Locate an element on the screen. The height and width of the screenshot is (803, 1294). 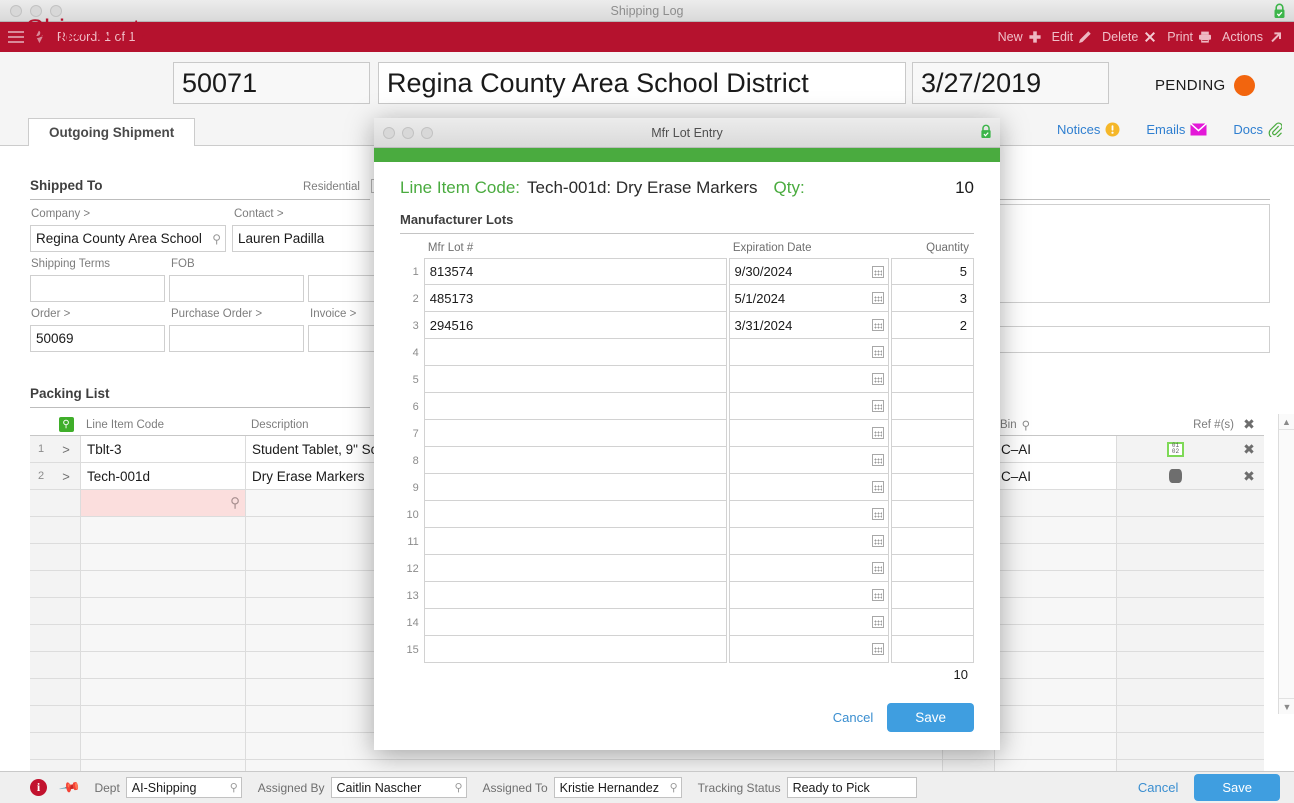
cell-ref: 01 02 is located at coordinates (1175, 449).